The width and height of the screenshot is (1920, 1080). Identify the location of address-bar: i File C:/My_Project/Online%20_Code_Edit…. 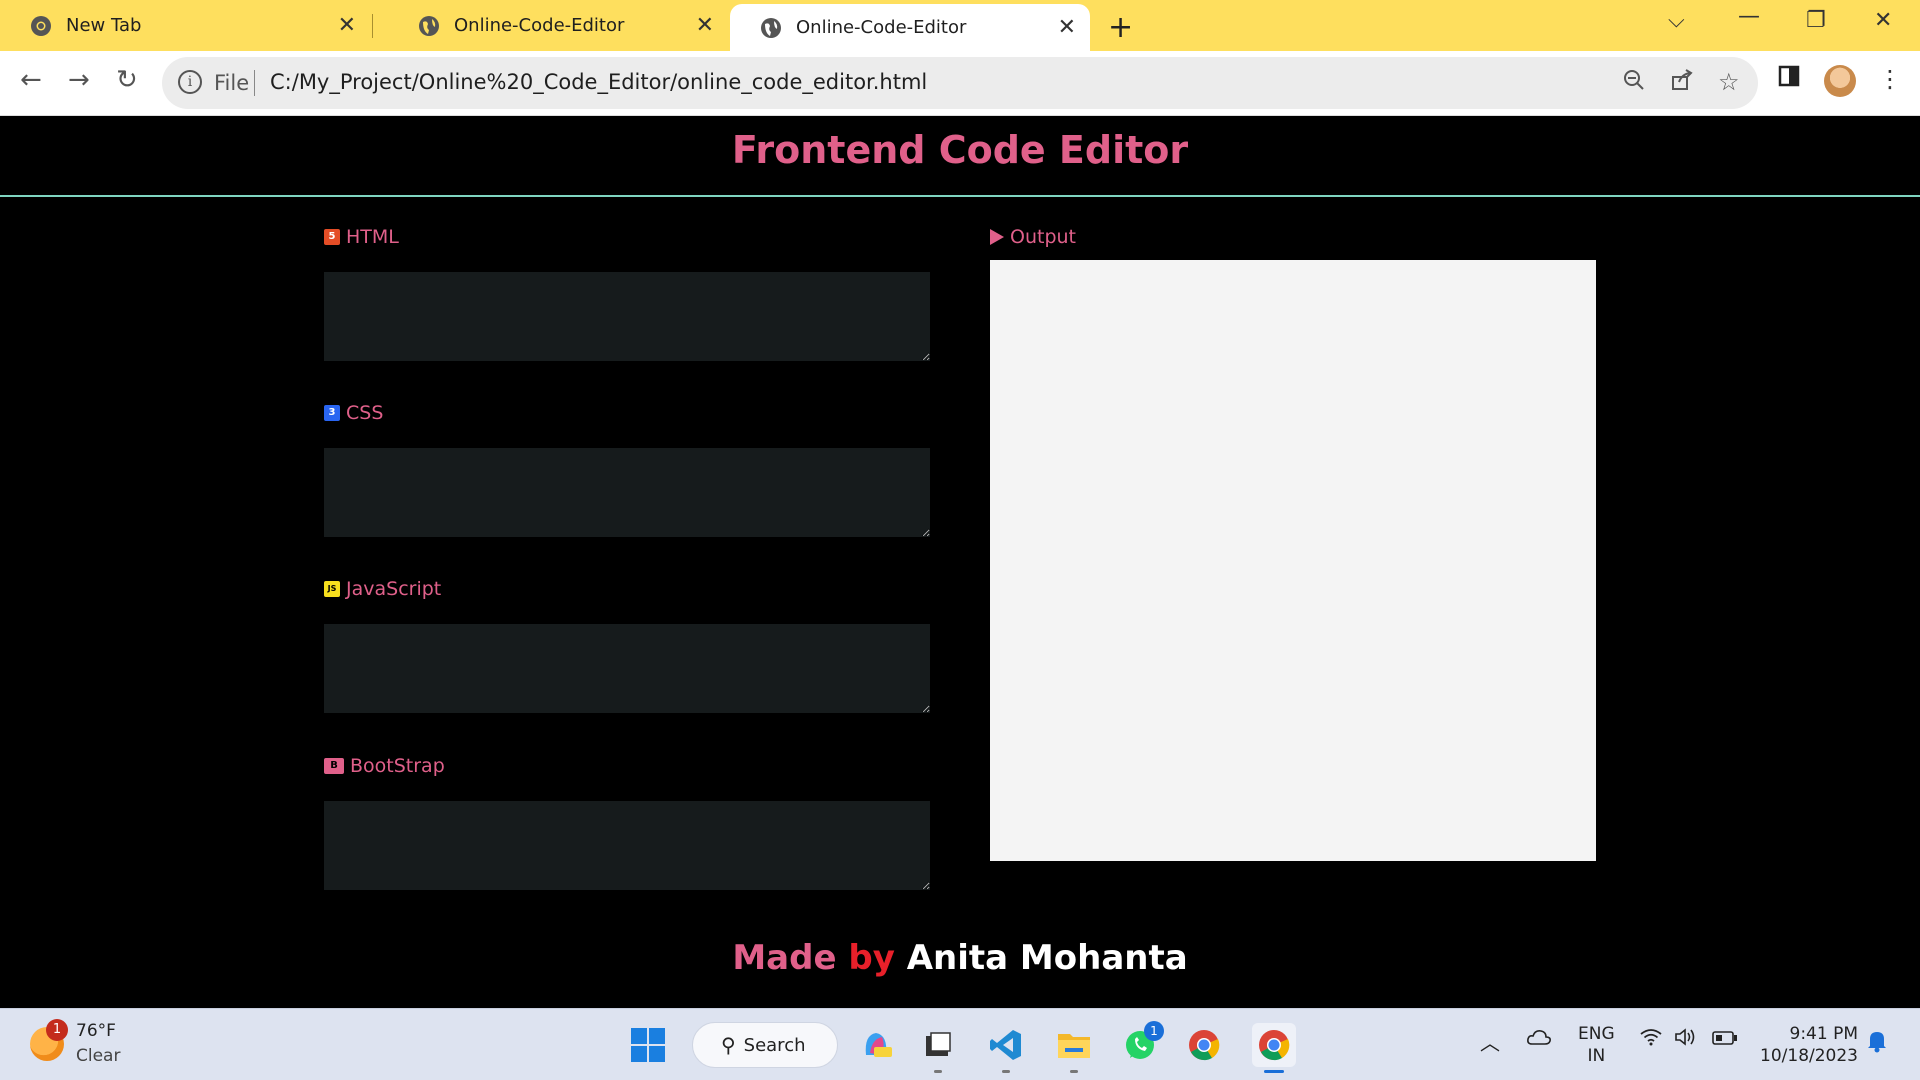
(960, 83).